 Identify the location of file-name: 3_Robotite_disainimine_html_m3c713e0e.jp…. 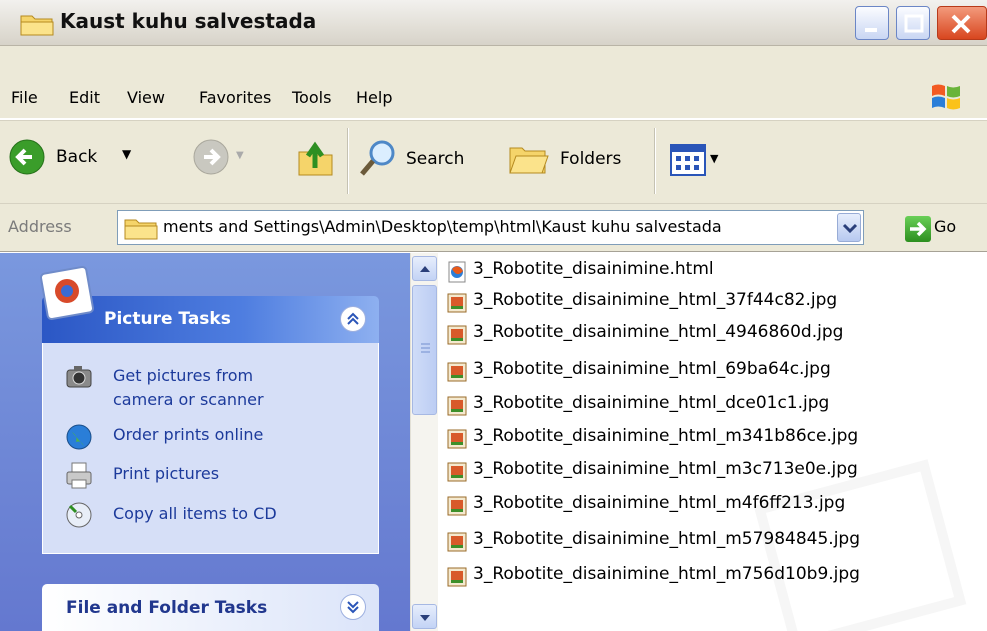
(665, 469).